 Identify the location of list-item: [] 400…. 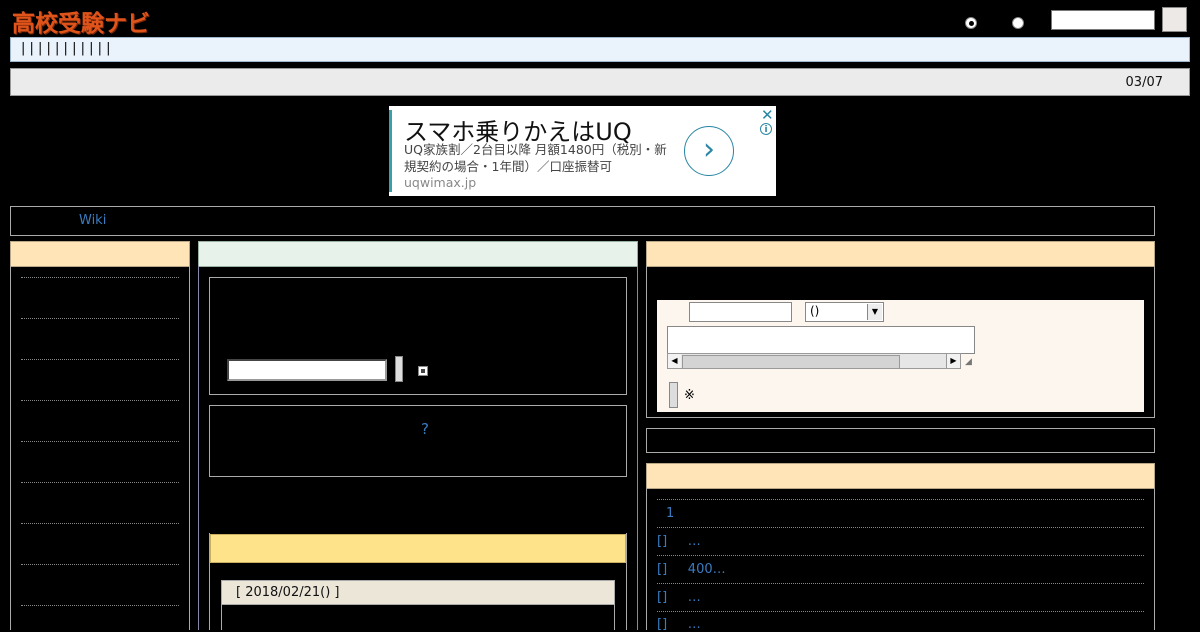
(691, 569).